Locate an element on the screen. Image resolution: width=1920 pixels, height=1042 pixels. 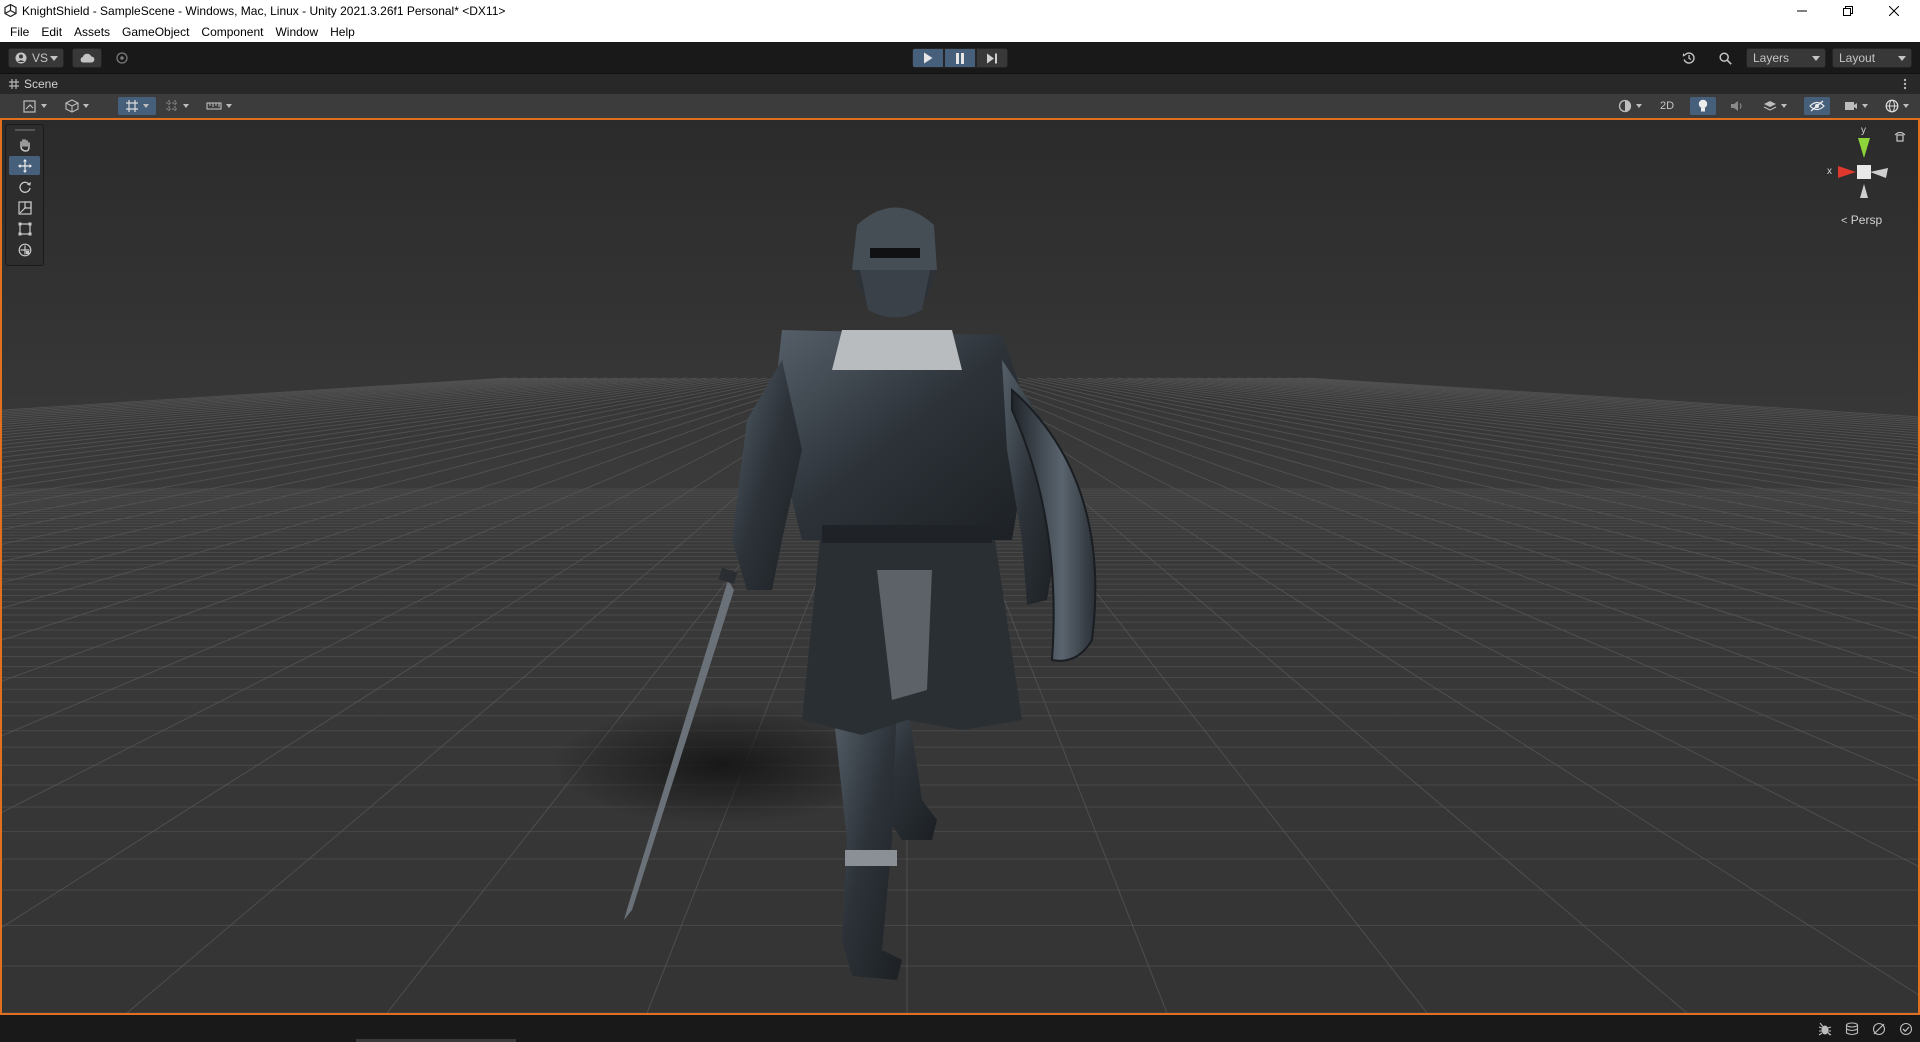
minimize-icon is located at coordinates (1802, 11).